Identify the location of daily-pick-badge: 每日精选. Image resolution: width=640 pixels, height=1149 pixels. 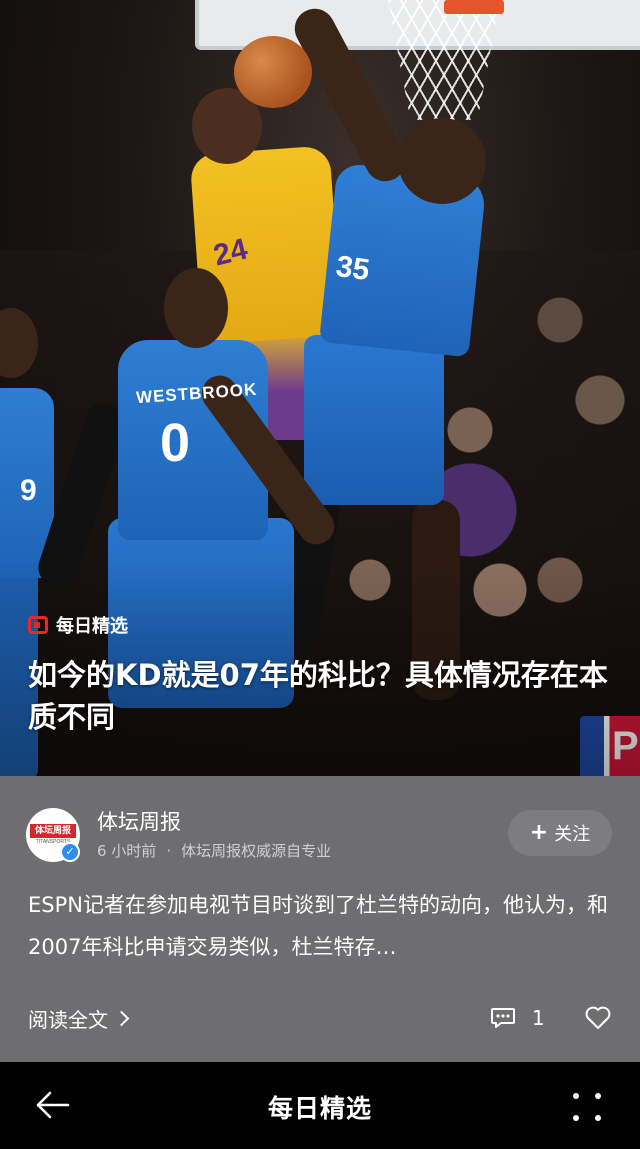
(78, 625).